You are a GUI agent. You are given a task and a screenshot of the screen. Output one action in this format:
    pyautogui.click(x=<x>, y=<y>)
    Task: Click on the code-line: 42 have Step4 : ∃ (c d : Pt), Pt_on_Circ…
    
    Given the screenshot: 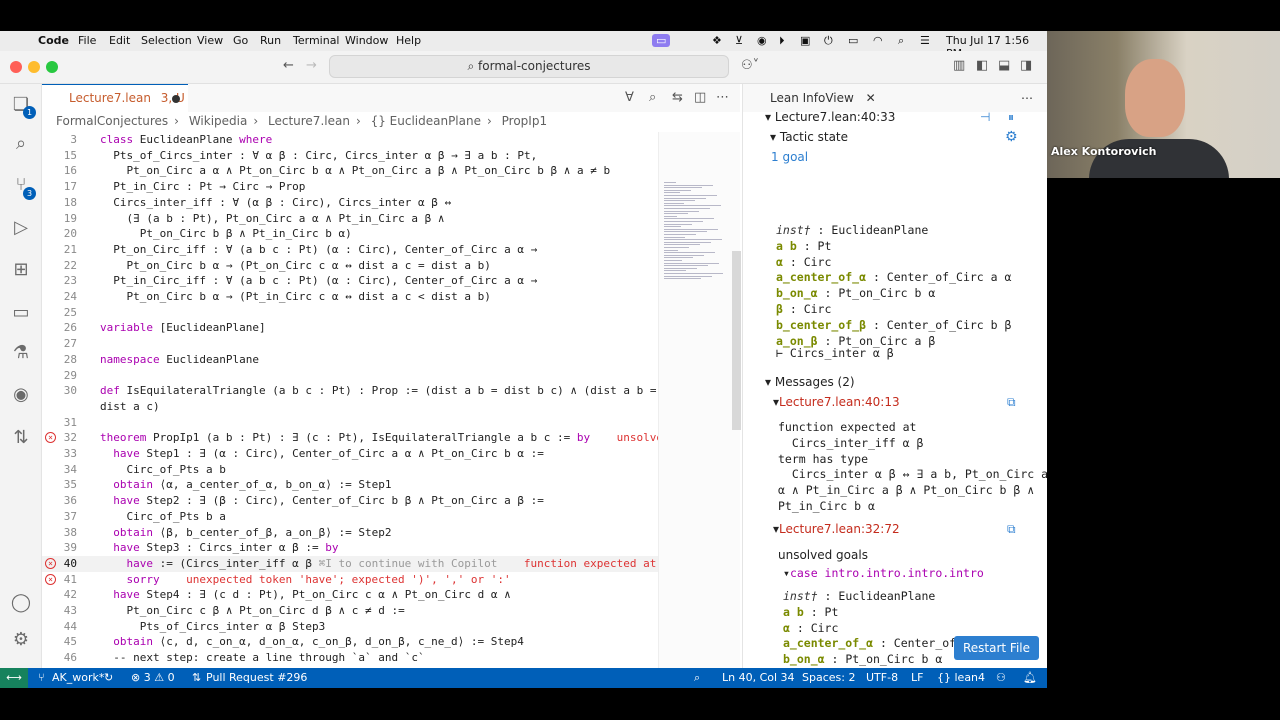 What is the action you would take?
    pyautogui.click(x=350, y=595)
    